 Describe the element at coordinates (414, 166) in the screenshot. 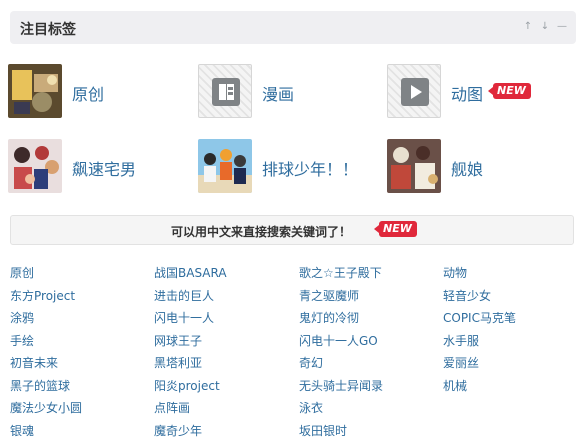

I see `kancolle-thumbnail` at that location.